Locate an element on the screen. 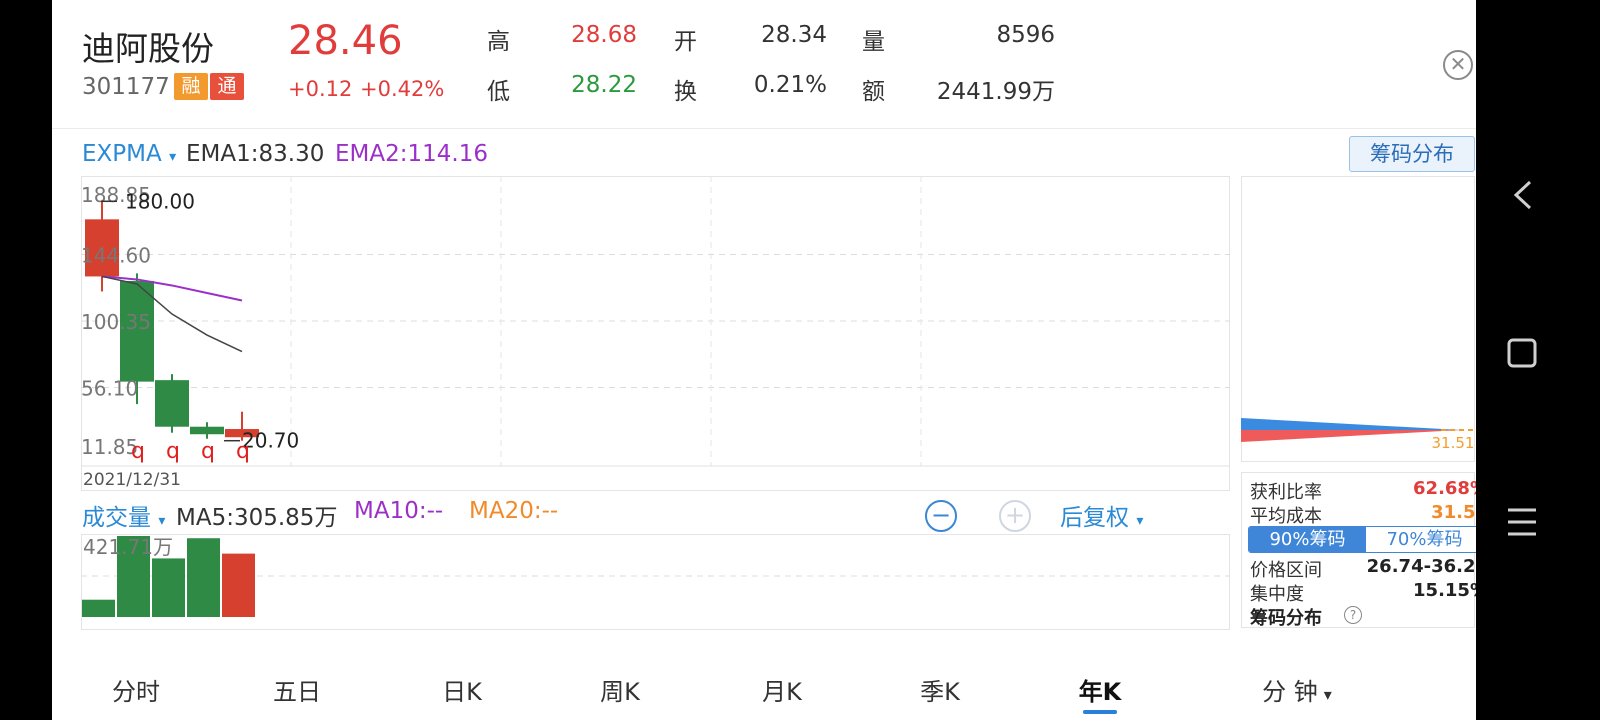 The height and width of the screenshot is (720, 1600). tab-90-chips: 90%筹码 is located at coordinates (1307, 539).